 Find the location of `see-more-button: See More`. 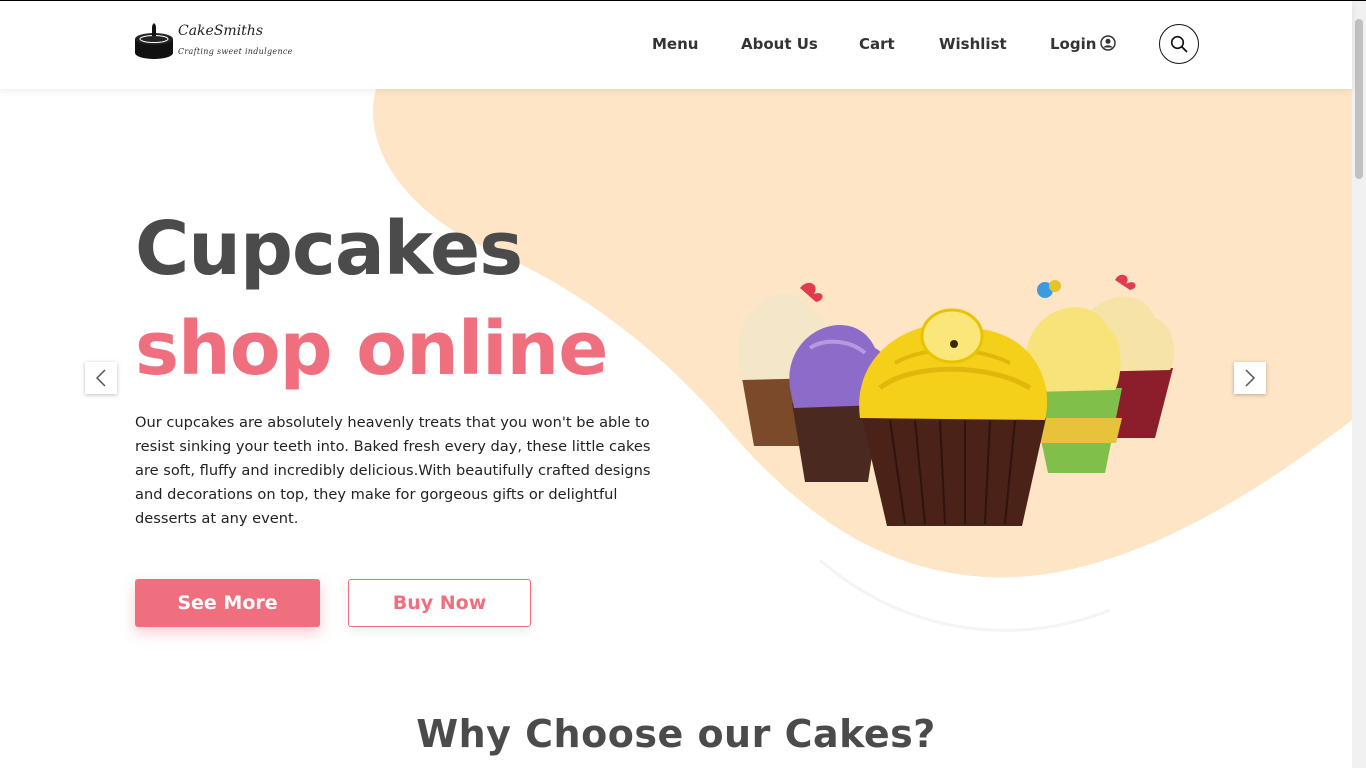

see-more-button: See More is located at coordinates (227, 603).